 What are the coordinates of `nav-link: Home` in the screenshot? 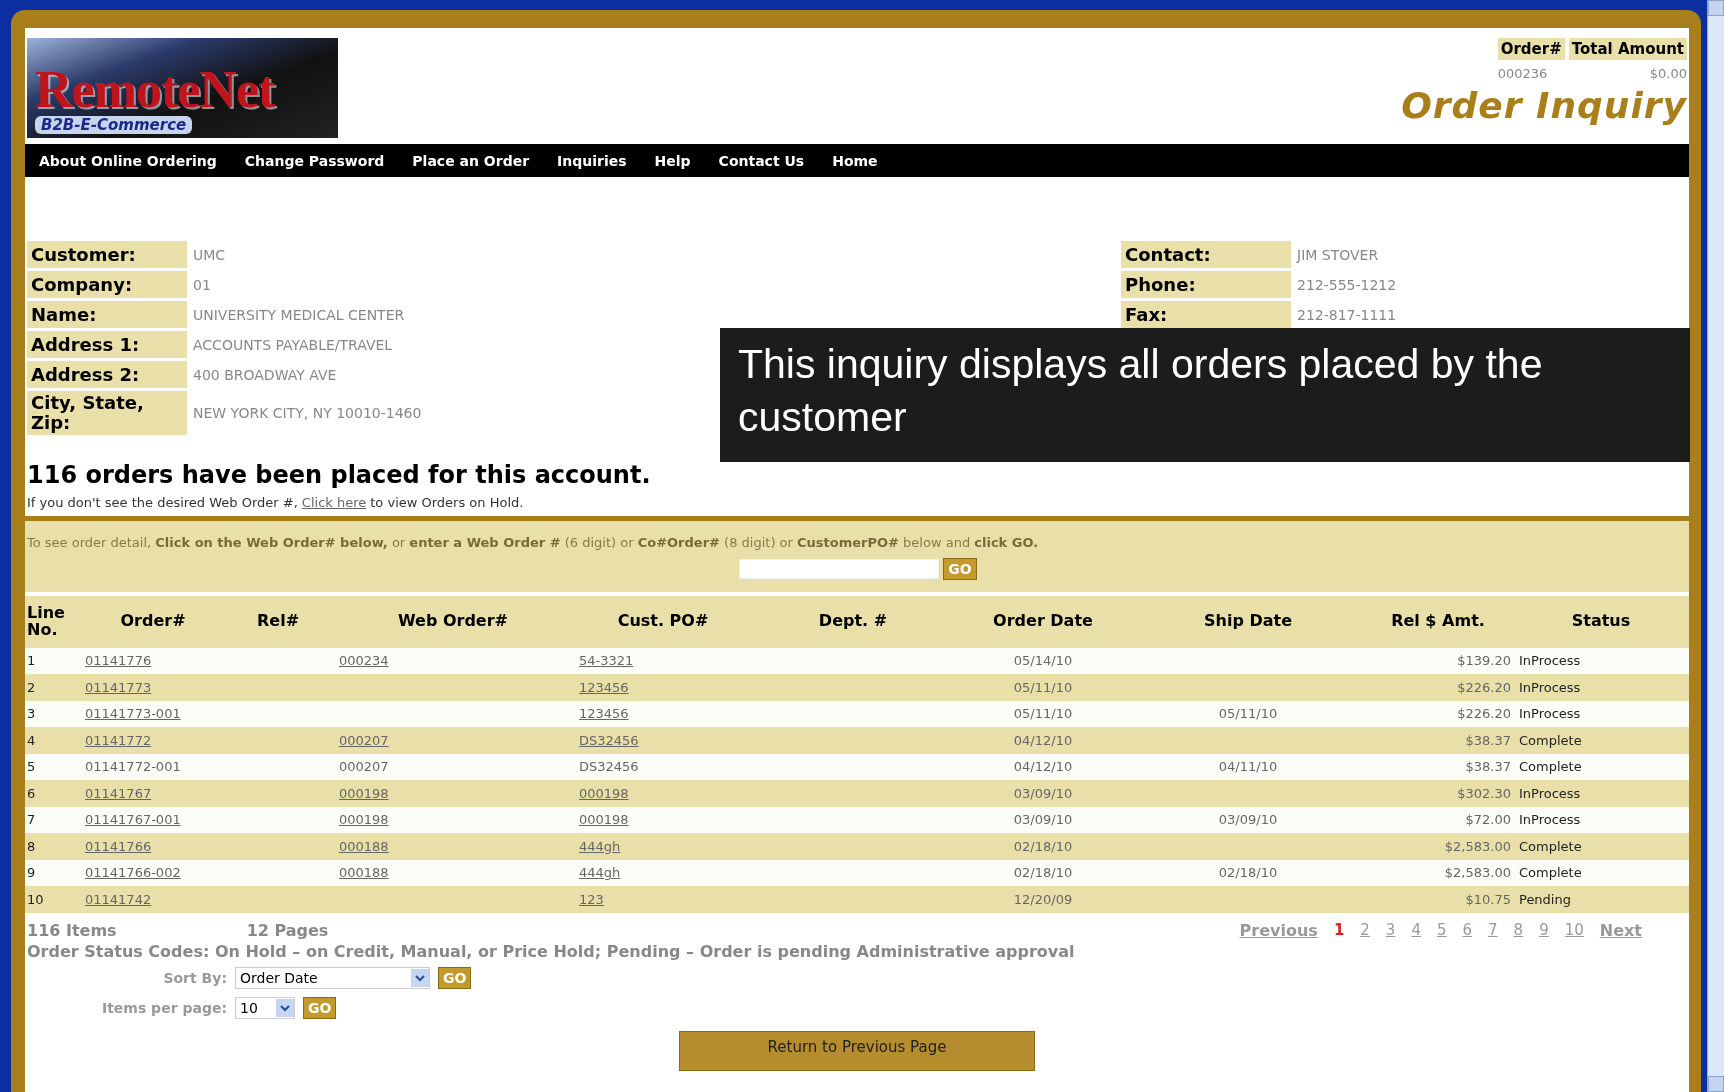 It's located at (855, 160).